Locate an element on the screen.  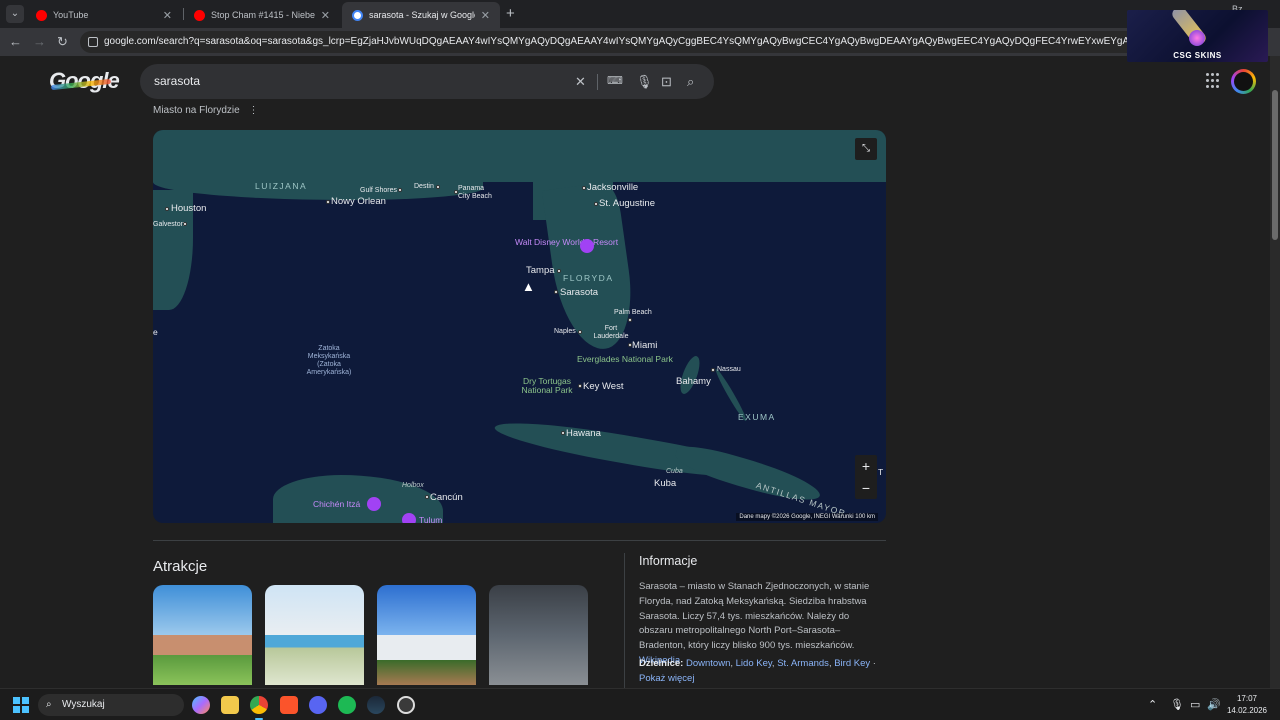
map-label-chichen-itza: Chichén Itzá is located at coordinates (336, 504).